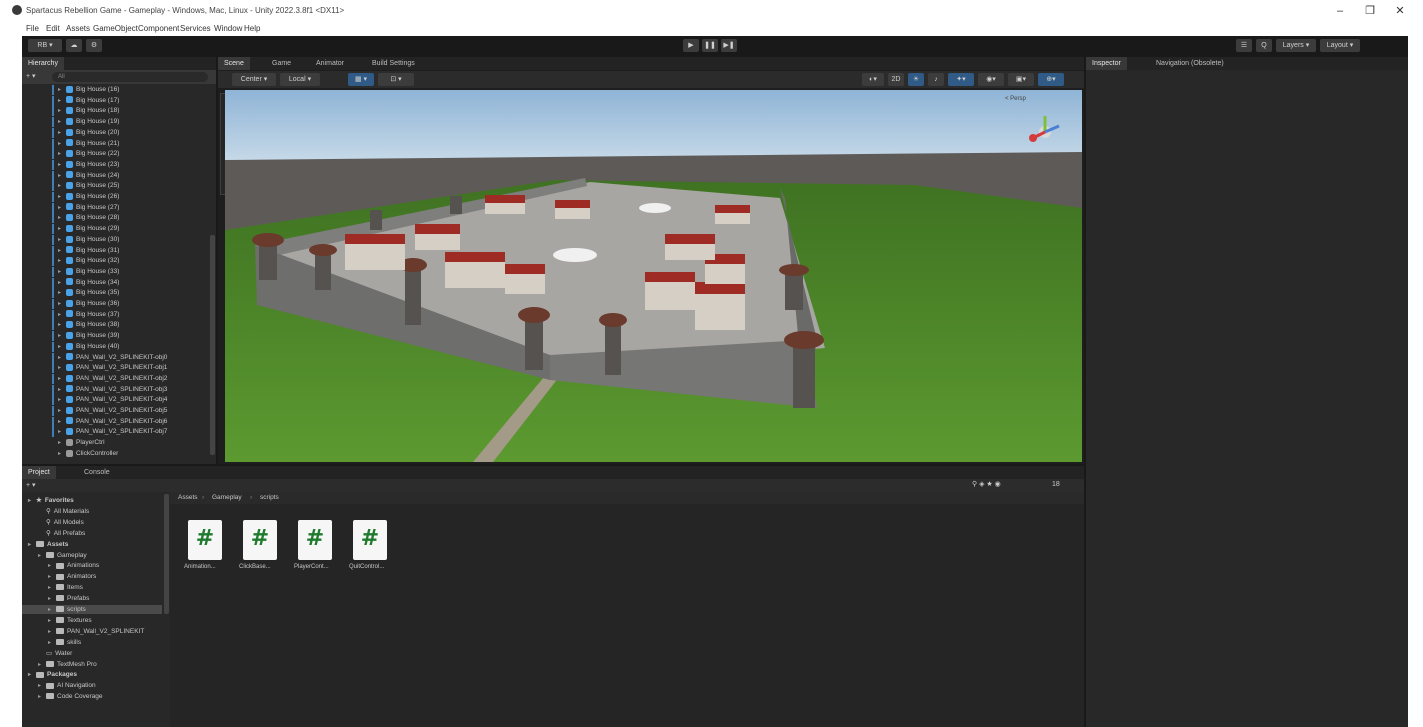 This screenshot has height=727, width=1423. What do you see at coordinates (252, 28) in the screenshot?
I see `menu-help: Help` at bounding box center [252, 28].